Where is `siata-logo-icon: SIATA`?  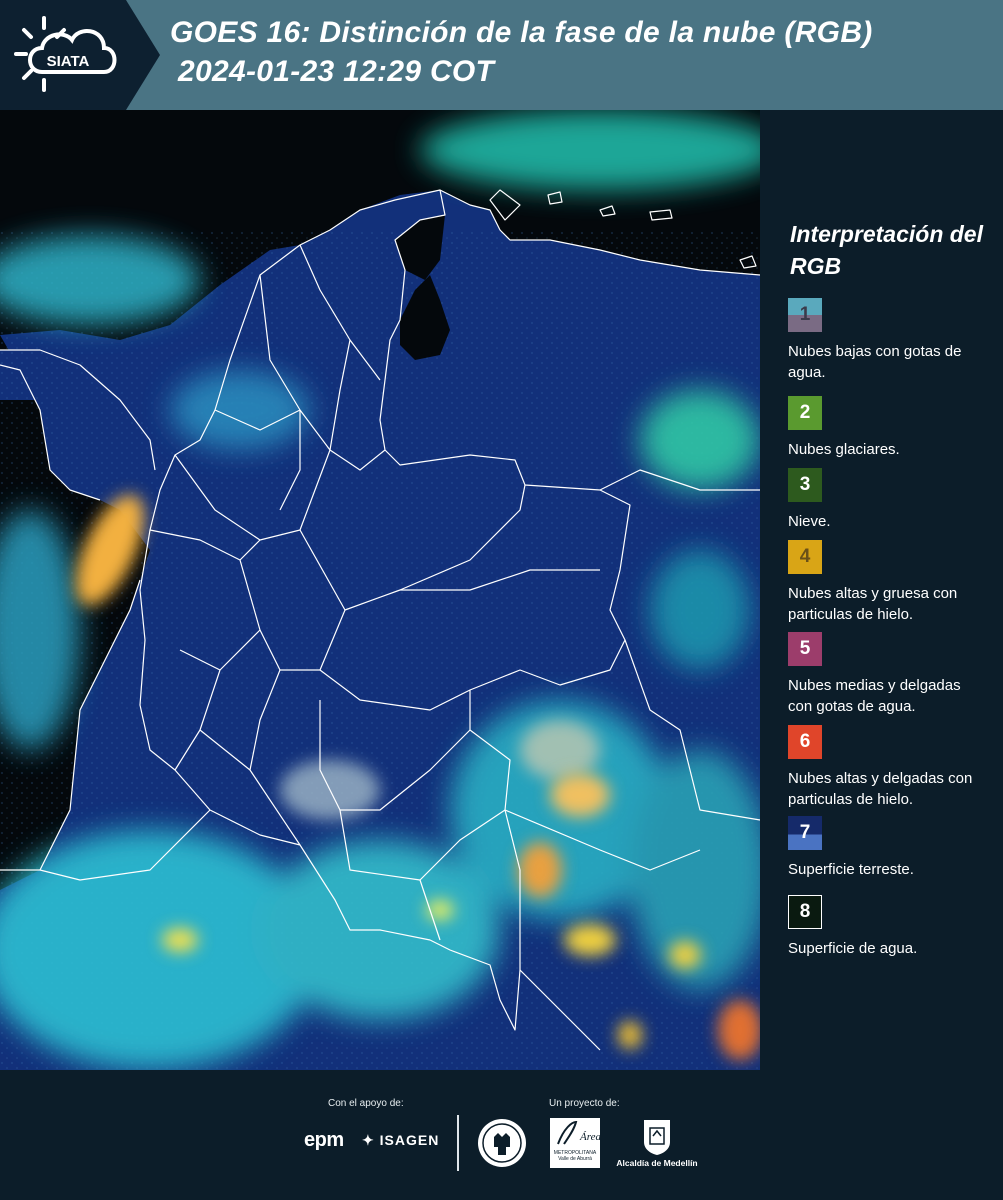
siata-logo-icon: SIATA is located at coordinates (65, 54).